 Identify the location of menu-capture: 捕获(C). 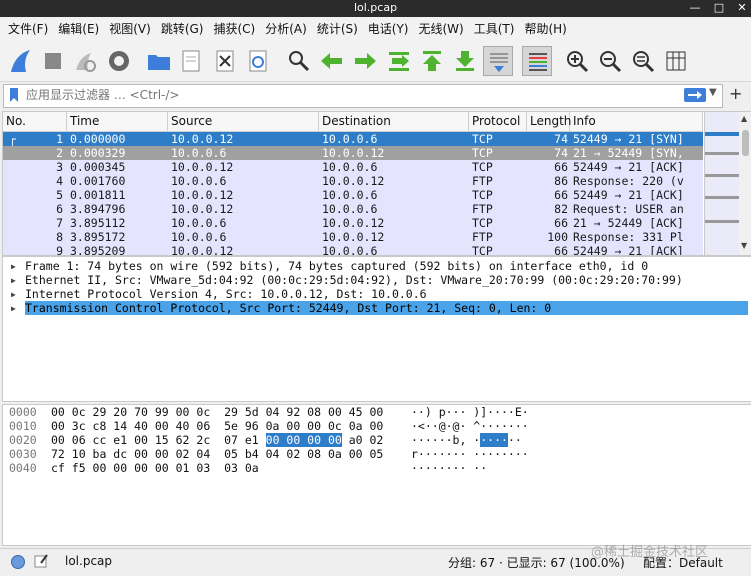
(234, 29).